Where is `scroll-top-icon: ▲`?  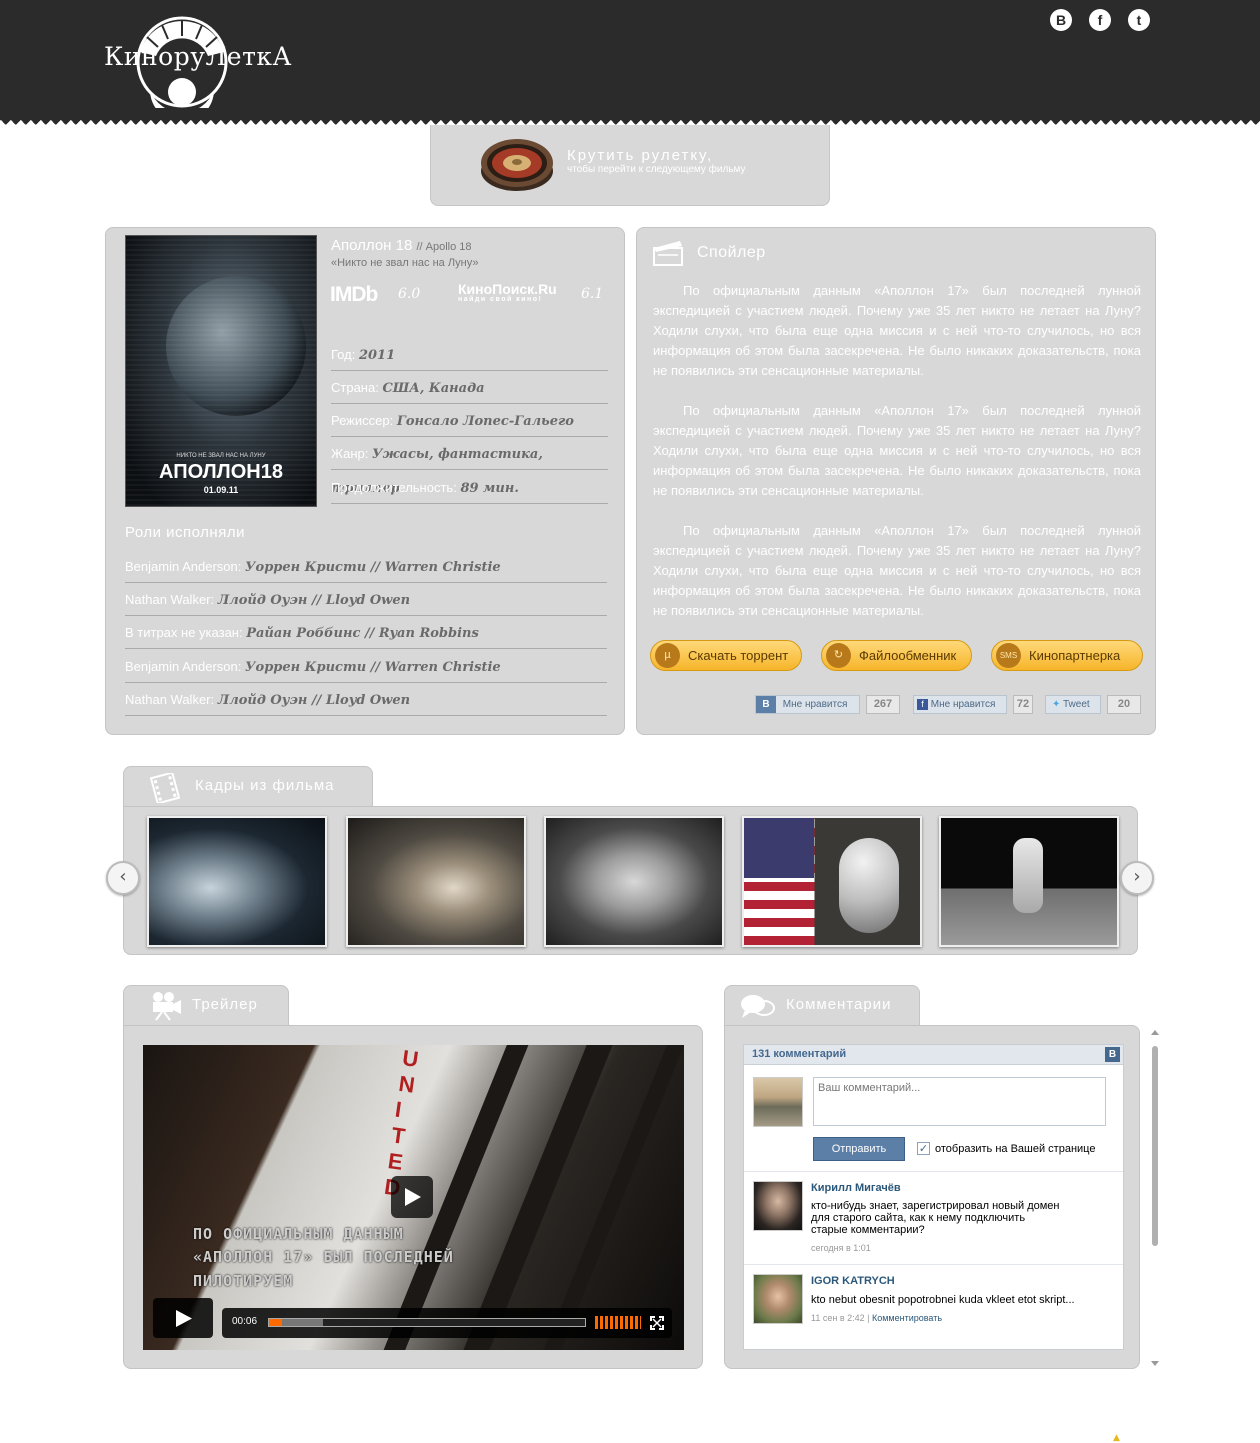 scroll-top-icon: ▲ is located at coordinates (1116, 1438).